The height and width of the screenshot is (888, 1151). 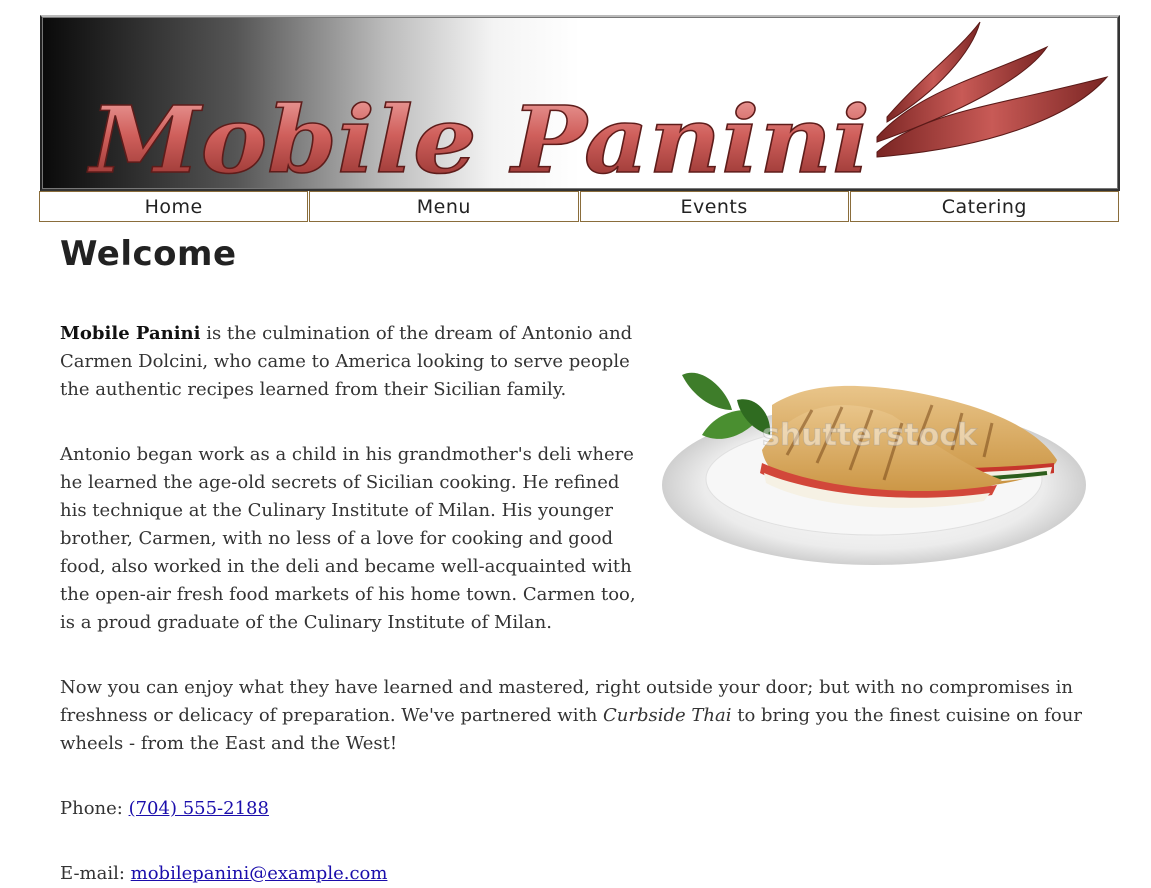 What do you see at coordinates (199, 808) in the screenshot?
I see `phone-link: (704) 555-2188` at bounding box center [199, 808].